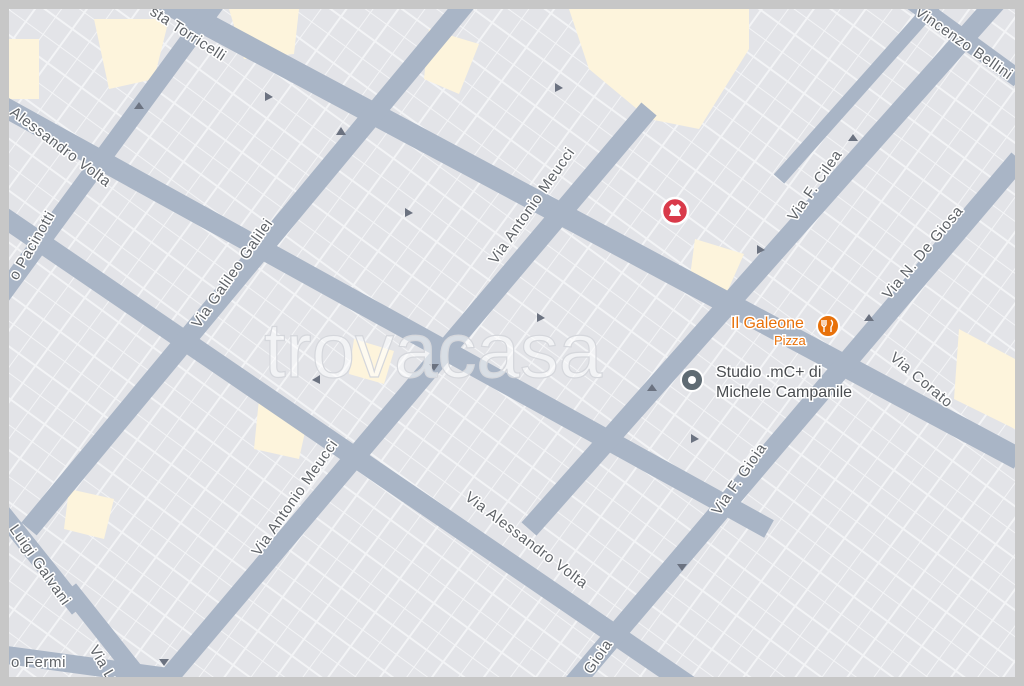  What do you see at coordinates (790, 340) in the screenshot?
I see `poi-galeone-category: Pizza` at bounding box center [790, 340].